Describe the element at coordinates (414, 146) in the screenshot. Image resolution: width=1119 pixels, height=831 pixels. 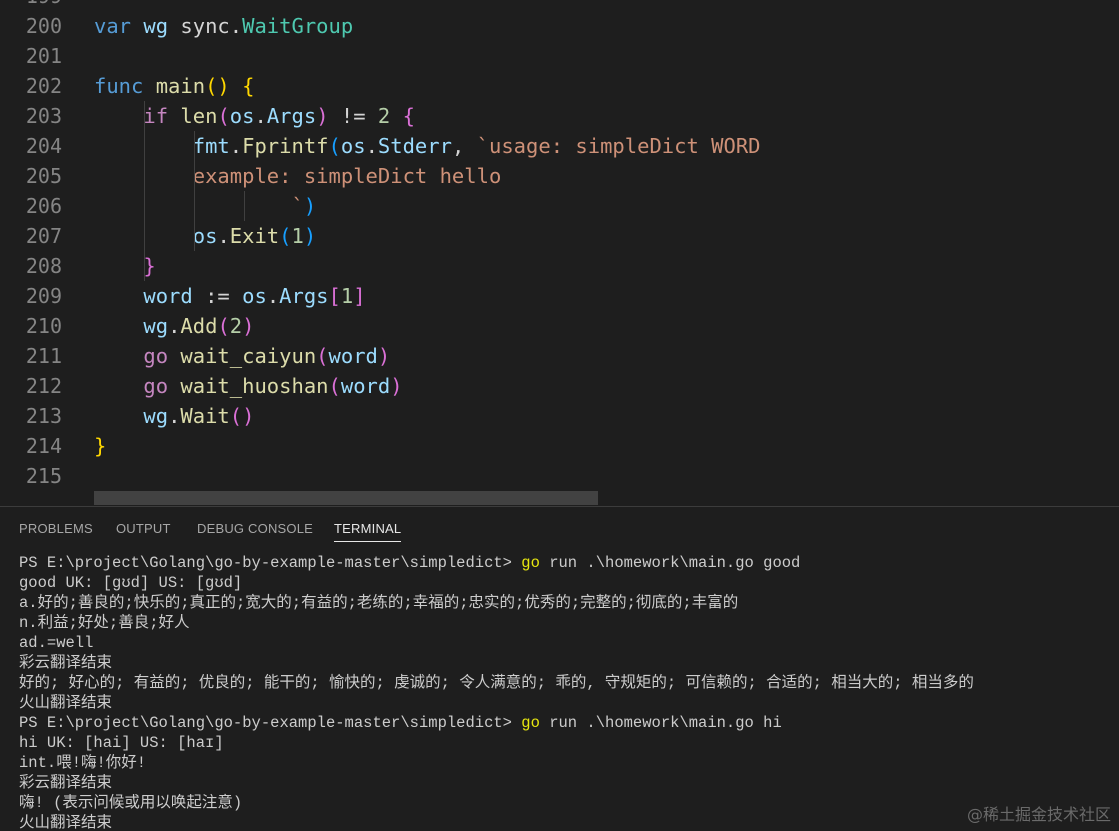
I see `code-token: Stderr` at that location.